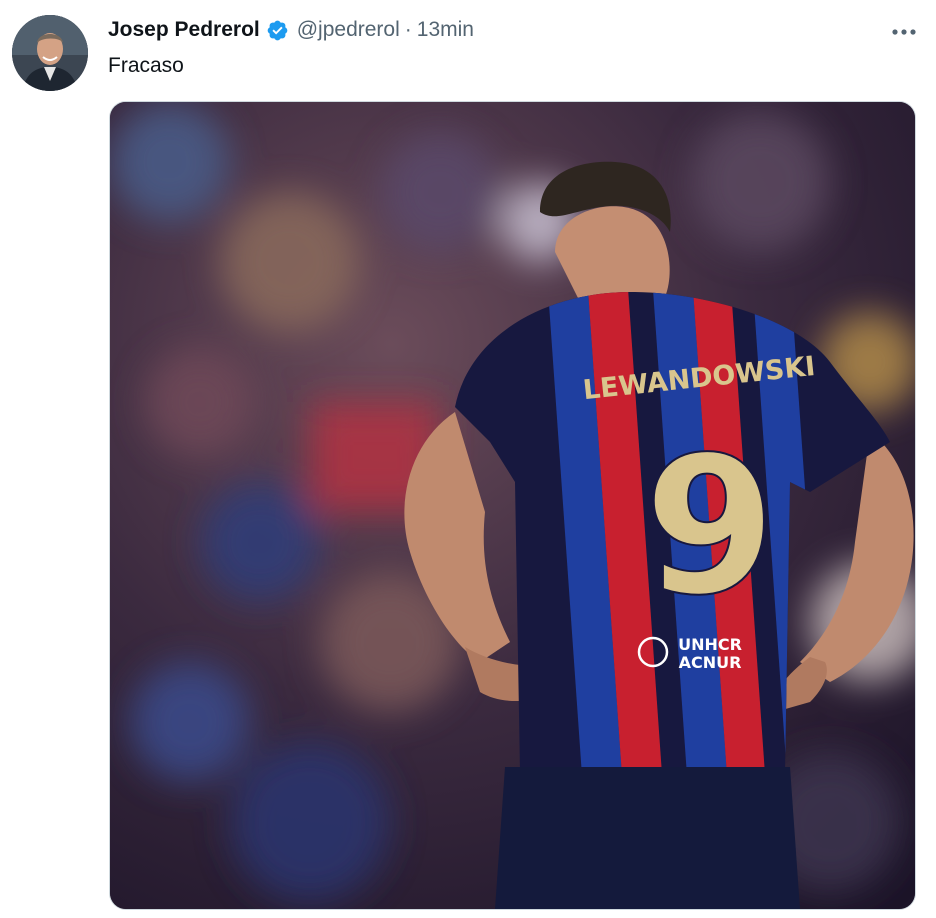 The width and height of the screenshot is (936, 918). I want to click on sponsor-line2-text: ACNUR, so click(710, 662).